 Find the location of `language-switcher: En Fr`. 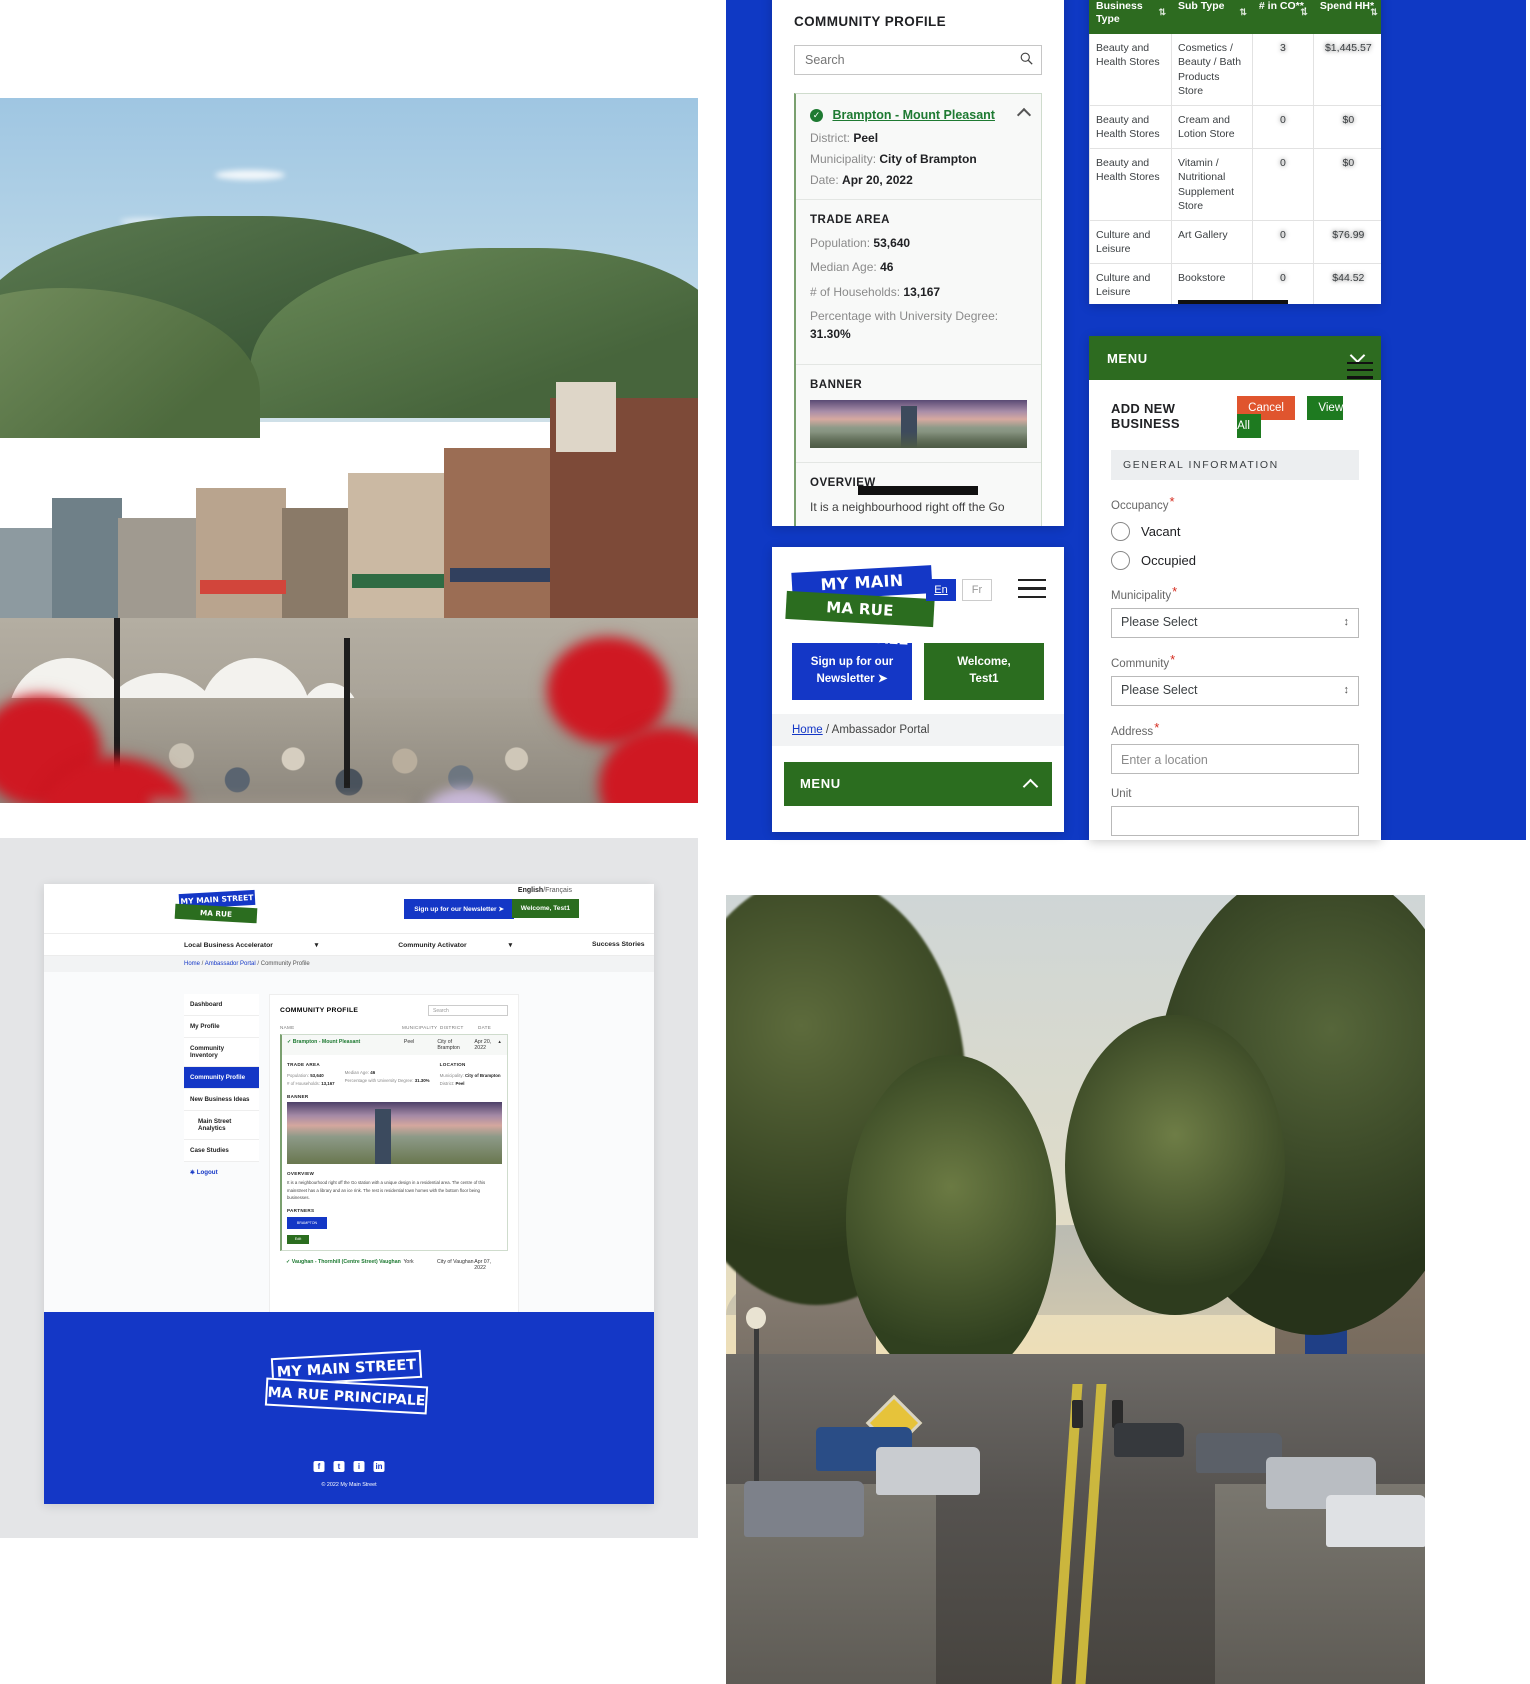

language-switcher: En Fr is located at coordinates (959, 590).